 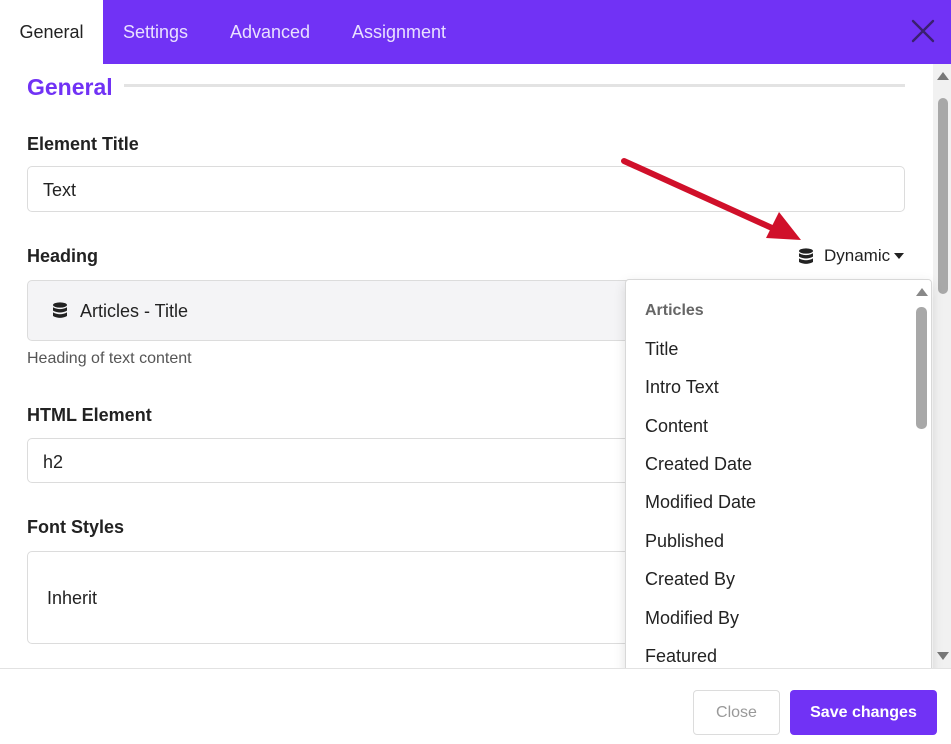 I want to click on save-changes-button: Save changes, so click(x=863, y=712).